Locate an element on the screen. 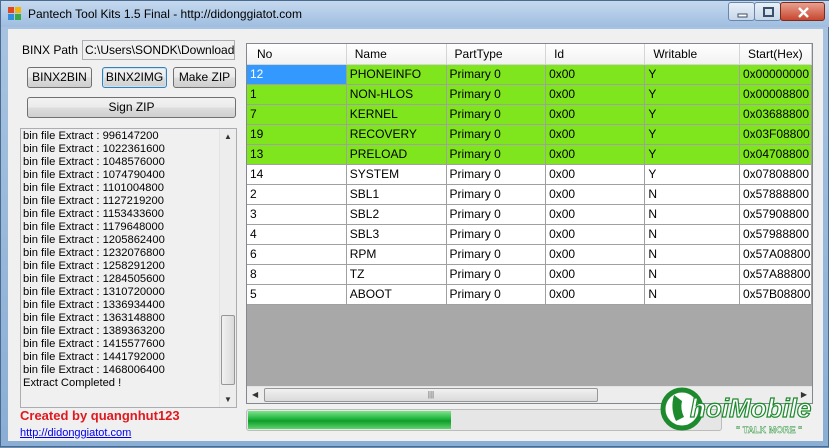 The width and height of the screenshot is (829, 448). table-row: 1 NON-HLOS Primary 0 0x00 Y 0x00008800 is located at coordinates (529, 94).